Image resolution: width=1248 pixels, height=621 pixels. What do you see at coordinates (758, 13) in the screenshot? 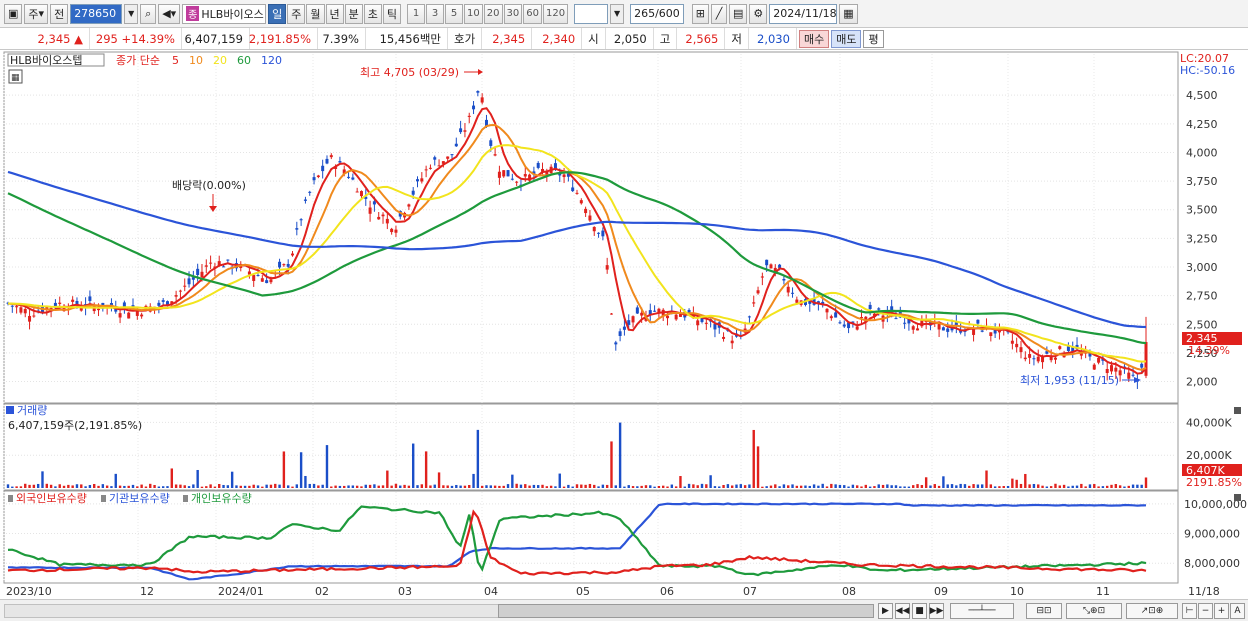
I see `settings-gear-icon: ⚙` at bounding box center [758, 13].